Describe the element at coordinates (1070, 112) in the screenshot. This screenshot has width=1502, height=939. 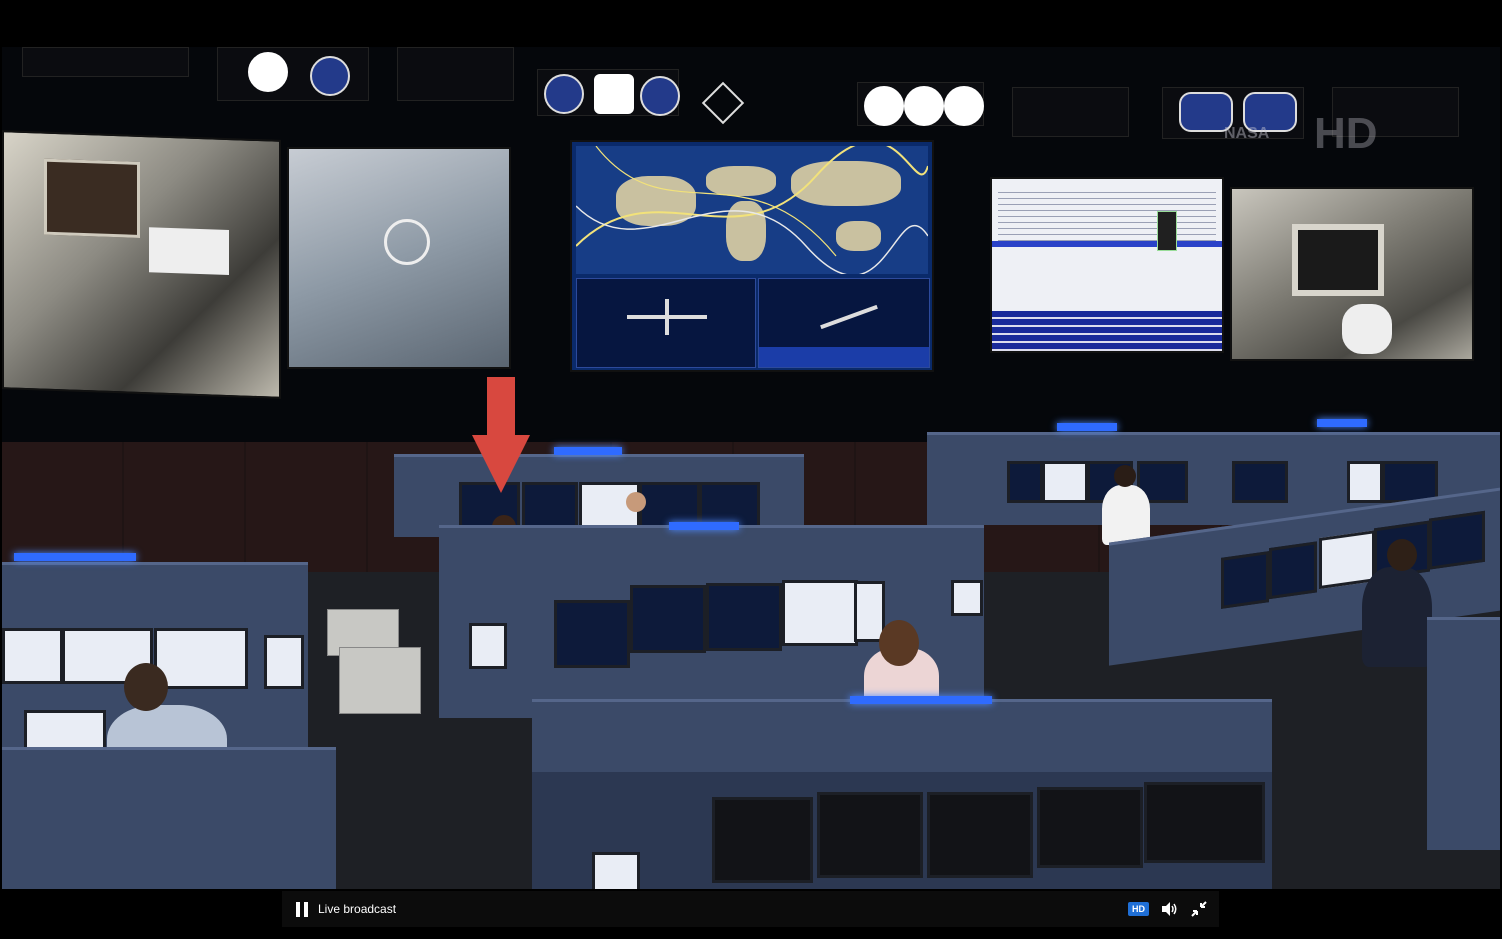
I see `timer-display-right` at that location.